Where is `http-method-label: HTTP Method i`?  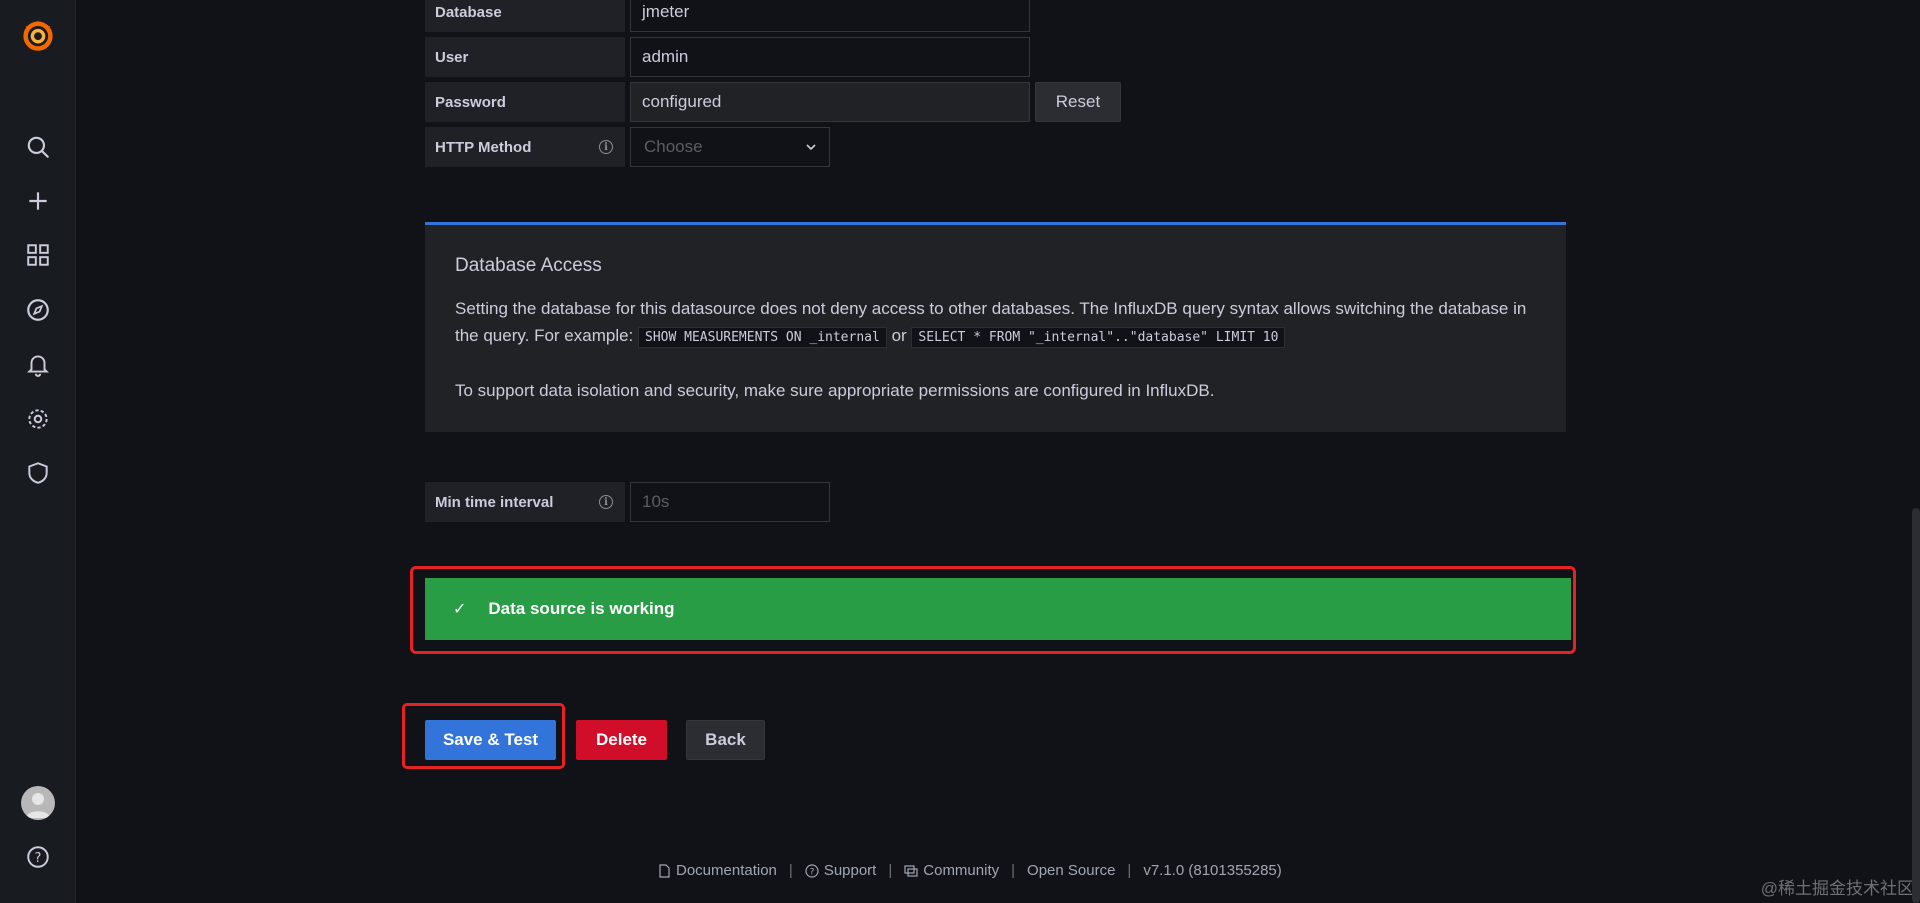 http-method-label: HTTP Method i is located at coordinates (525, 147).